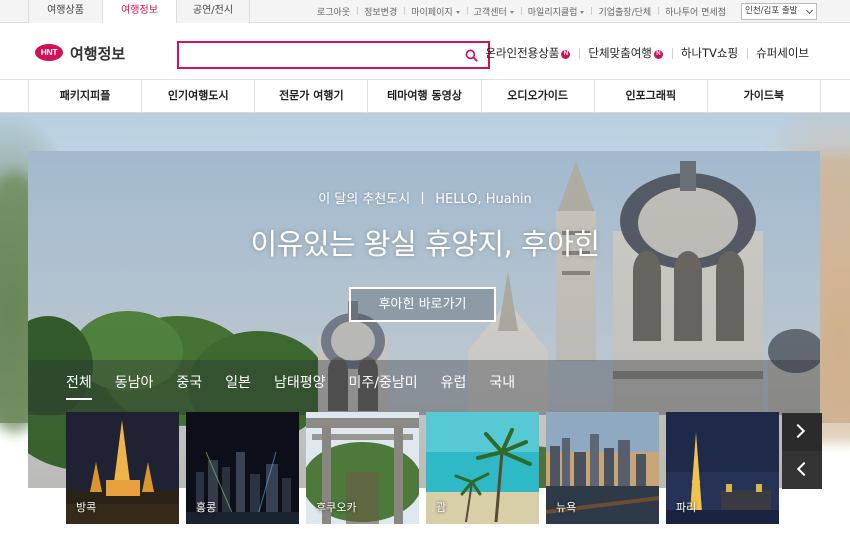 The height and width of the screenshot is (540, 850). Describe the element at coordinates (199, 96) in the screenshot. I see `nav-popular-cities: 인기여행도시` at that location.